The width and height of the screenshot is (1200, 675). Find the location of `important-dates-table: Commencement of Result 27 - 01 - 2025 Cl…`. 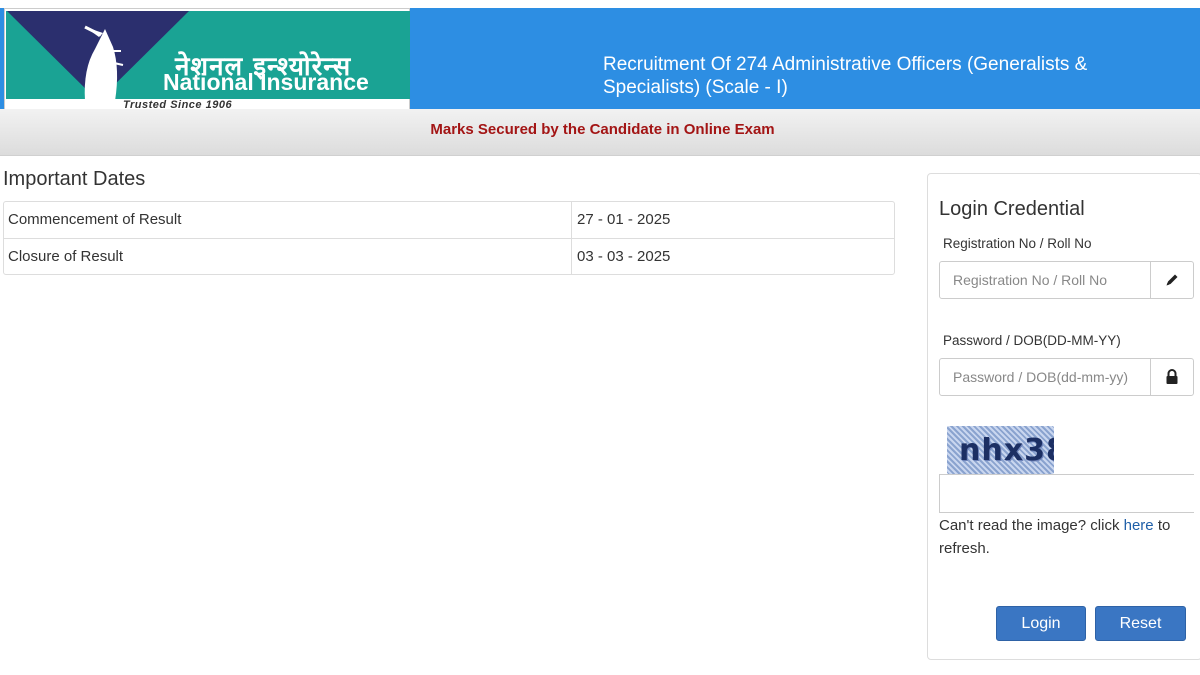

important-dates-table: Commencement of Result 27 - 01 - 2025 Cl… is located at coordinates (449, 238).